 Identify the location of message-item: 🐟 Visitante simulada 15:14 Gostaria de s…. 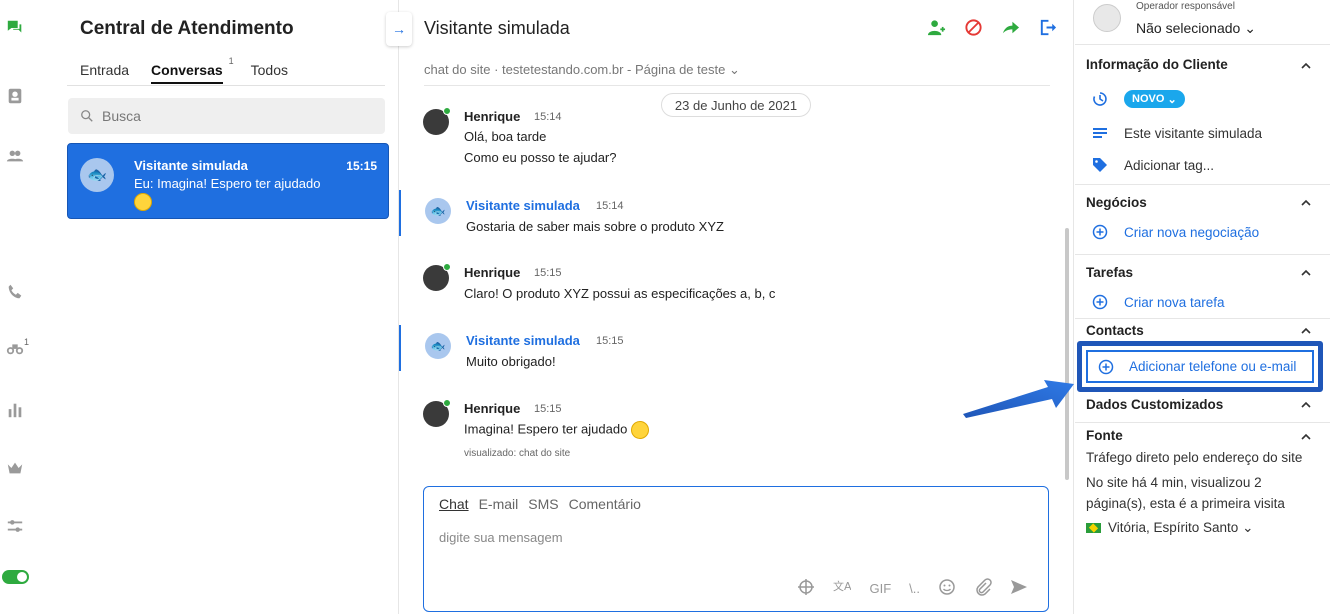
(719, 213).